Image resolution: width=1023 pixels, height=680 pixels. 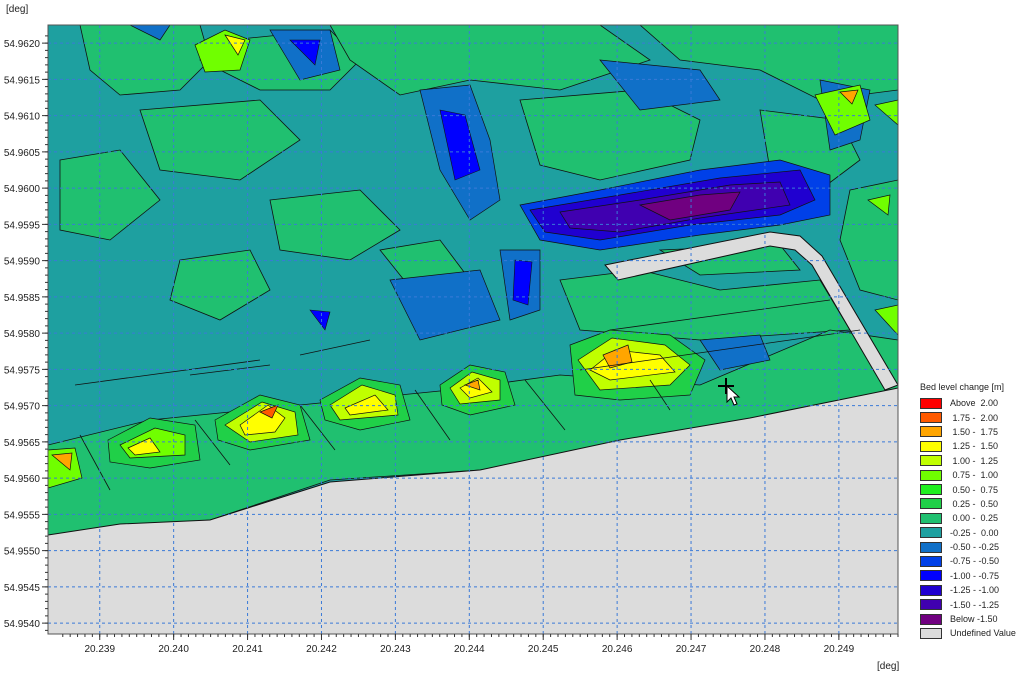 I want to click on legend-item: -0.75 - -0.50, so click(x=968, y=561).